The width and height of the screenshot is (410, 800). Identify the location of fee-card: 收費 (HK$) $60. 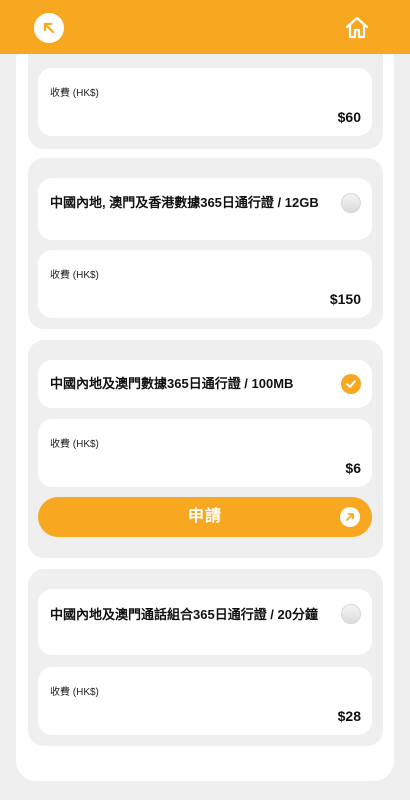
(205, 102).